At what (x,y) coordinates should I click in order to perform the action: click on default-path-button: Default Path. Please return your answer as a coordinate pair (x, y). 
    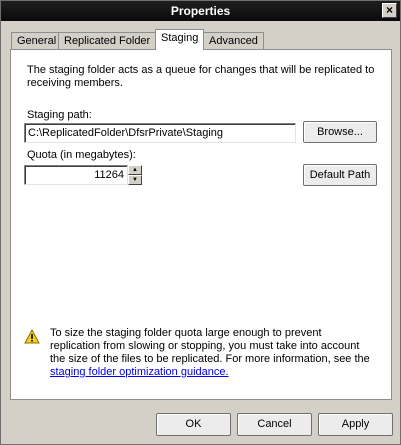
    Looking at the image, I should click on (340, 175).